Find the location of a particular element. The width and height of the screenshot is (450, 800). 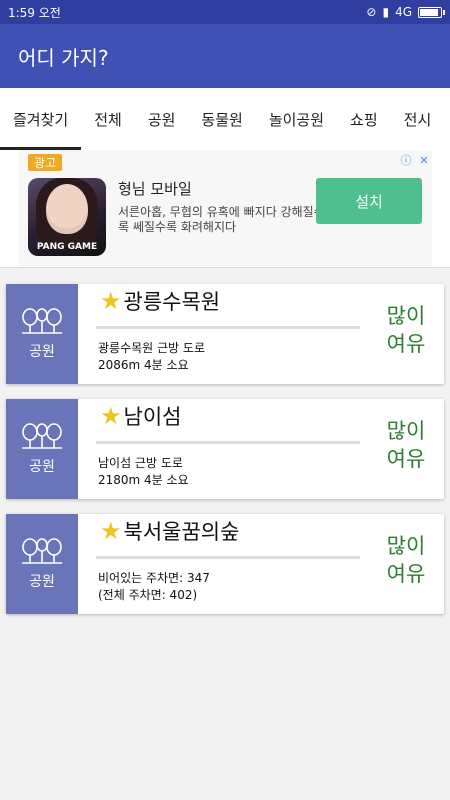

ad-image: PANG GAME is located at coordinates (67, 217).